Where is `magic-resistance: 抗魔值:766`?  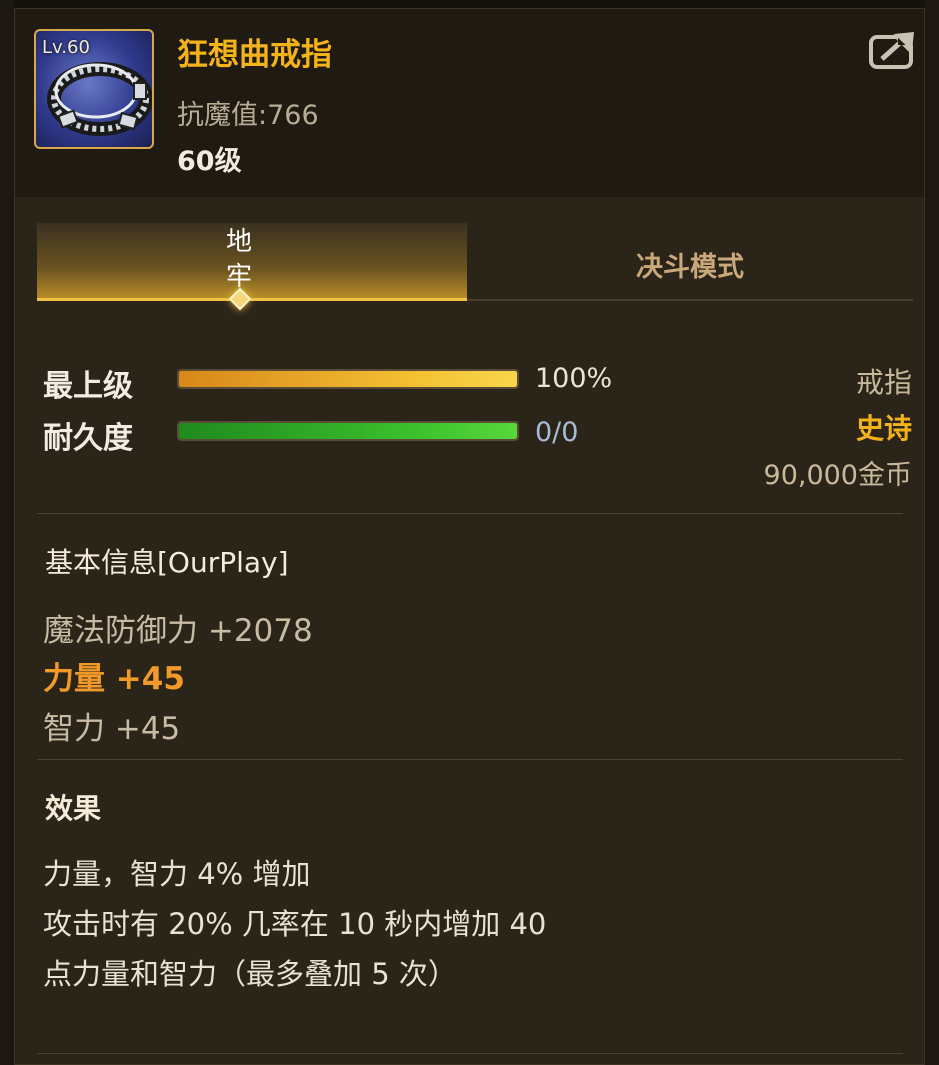 magic-resistance: 抗魔值:766 is located at coordinates (248, 115).